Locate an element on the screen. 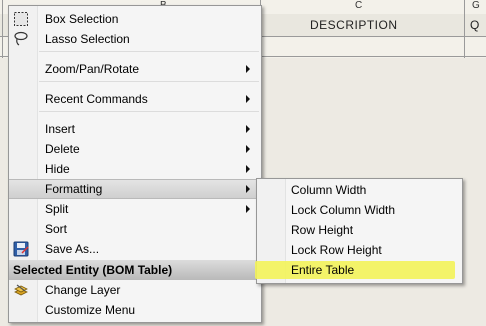 The height and width of the screenshot is (326, 486). menu-item-label: Split is located at coordinates (57, 209).